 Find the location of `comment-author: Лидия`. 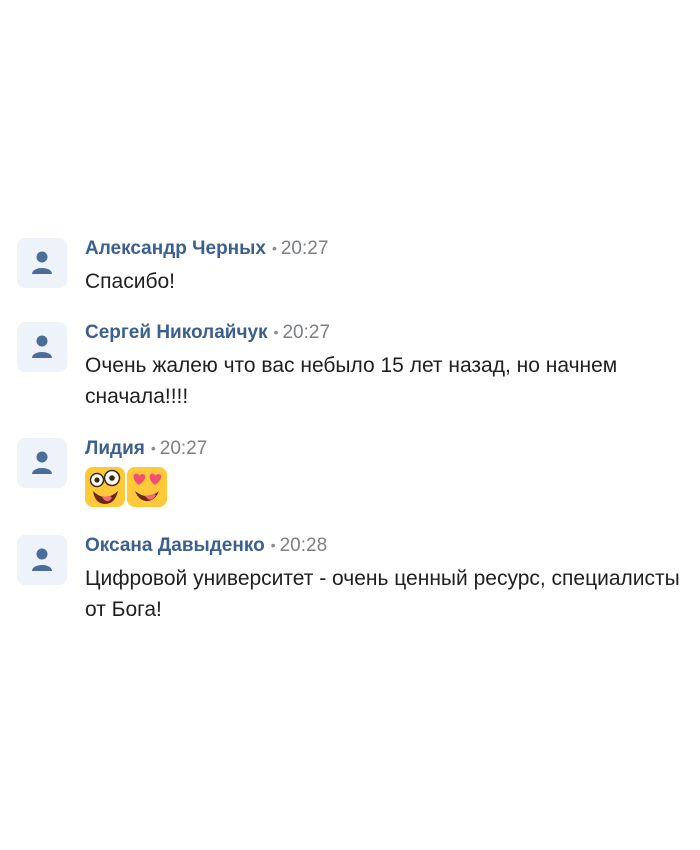

comment-author: Лидия is located at coordinates (115, 448).